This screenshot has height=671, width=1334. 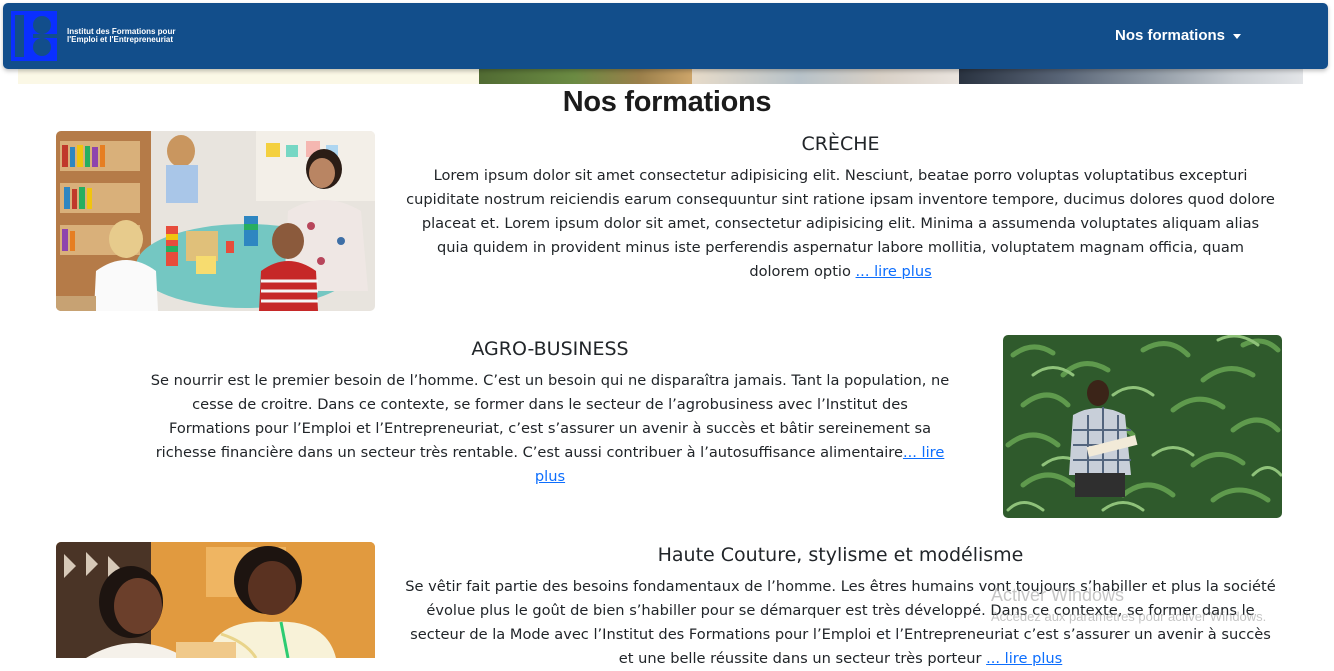 What do you see at coordinates (550, 349) in the screenshot?
I see `formation-title-agro-business: AGRO-BUSINESS` at bounding box center [550, 349].